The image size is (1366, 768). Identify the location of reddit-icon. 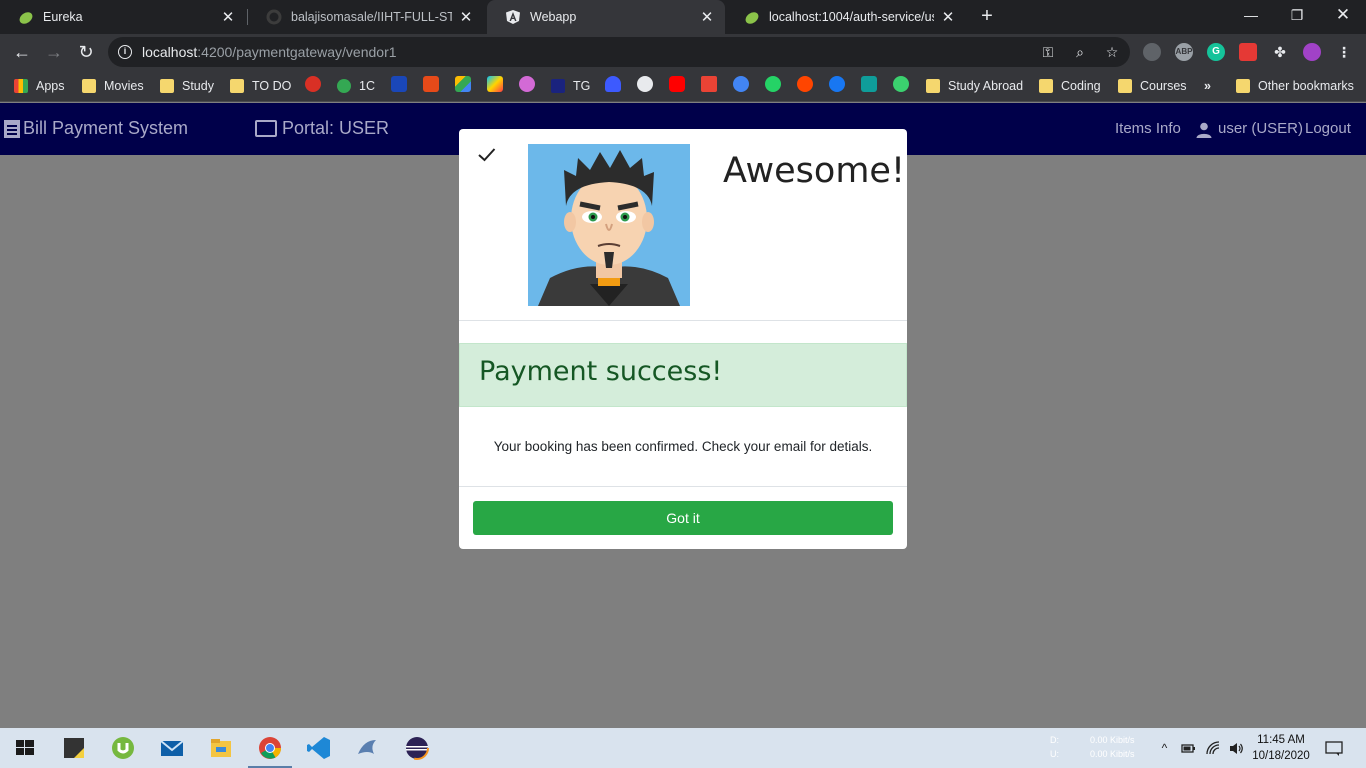
(805, 84).